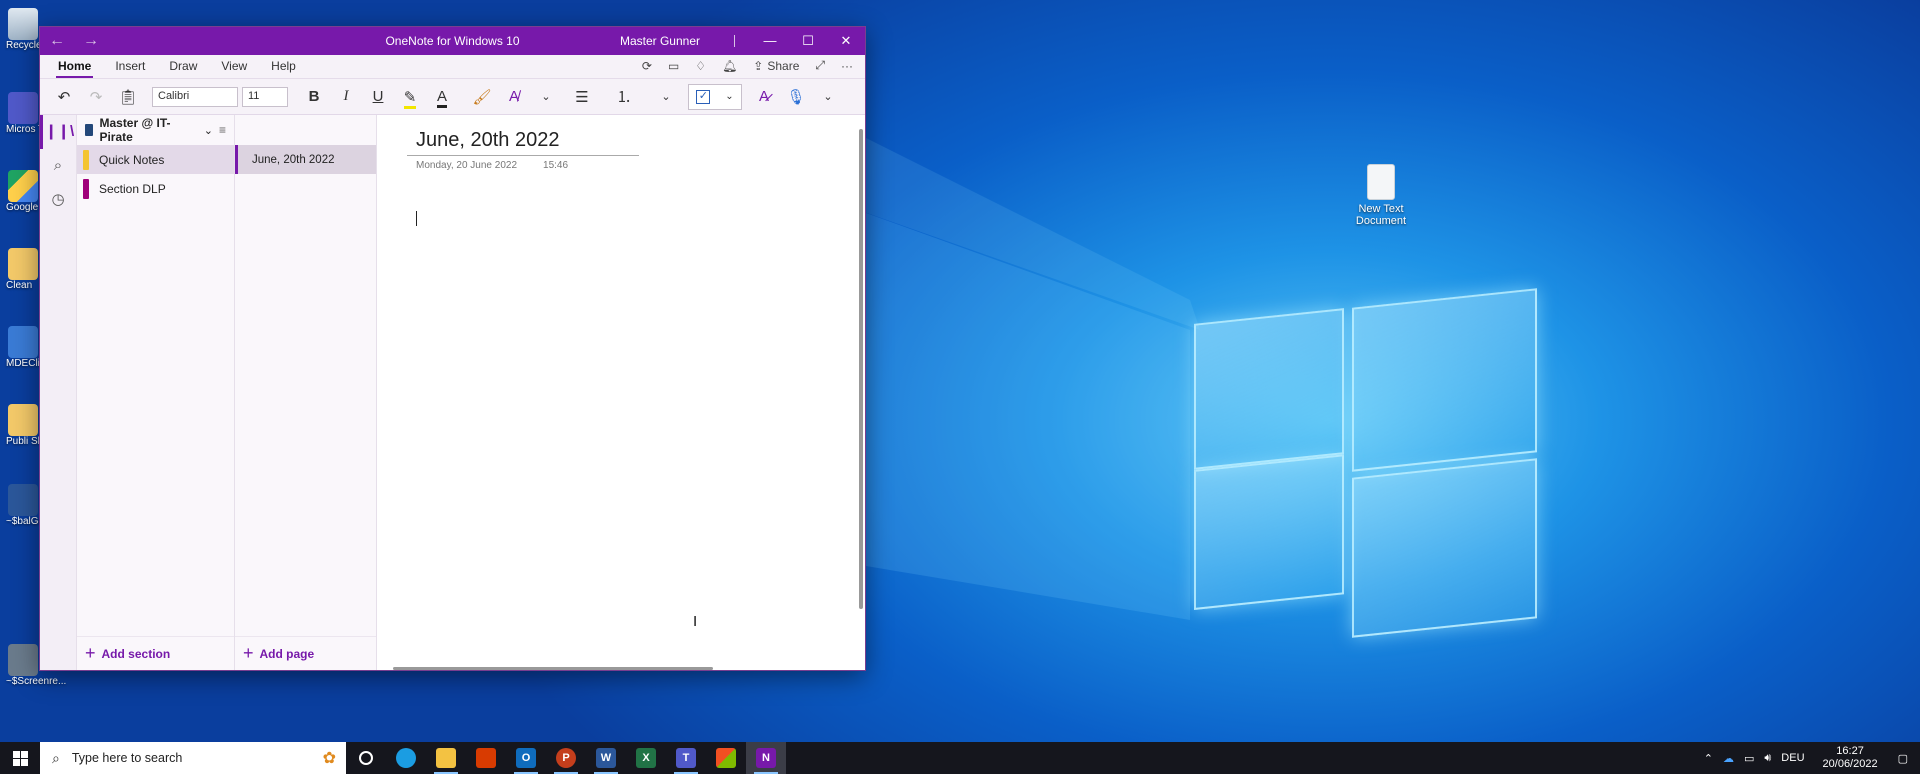 The height and width of the screenshot is (774, 1920). I want to click on start-button, so click(20, 758).